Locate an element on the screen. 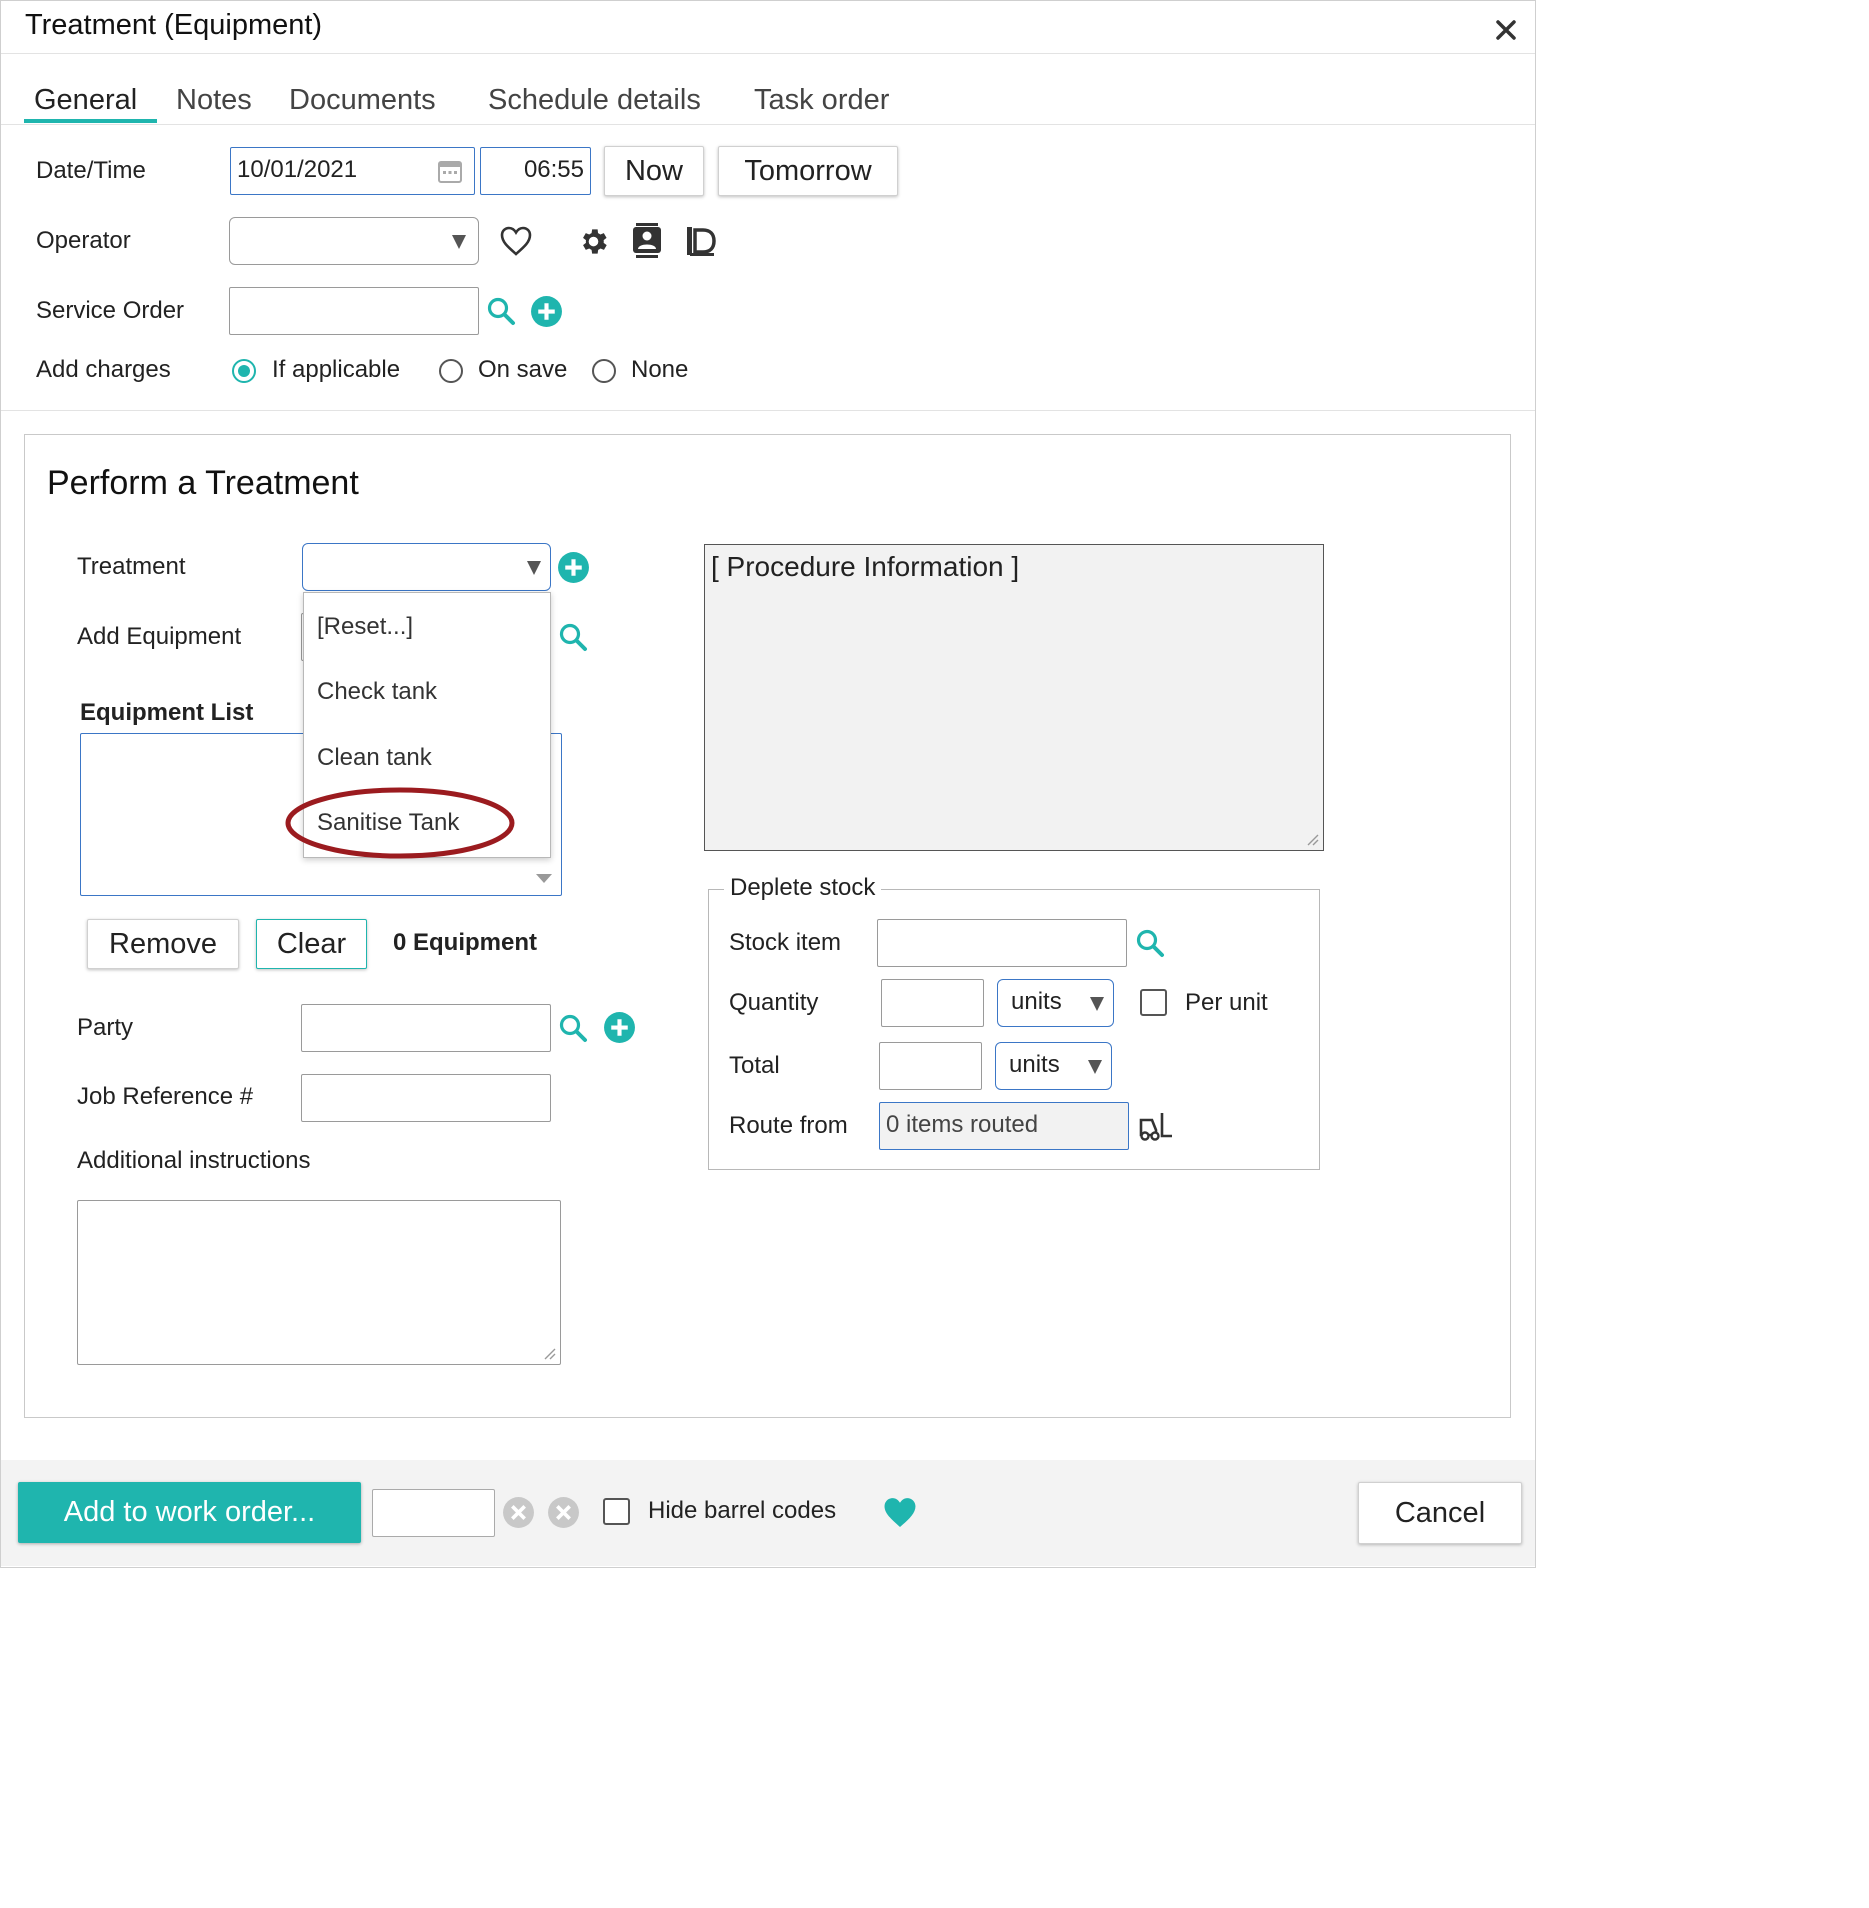 This screenshot has height=1908, width=1869. route-from-value: 0 items routed is located at coordinates (962, 1124).